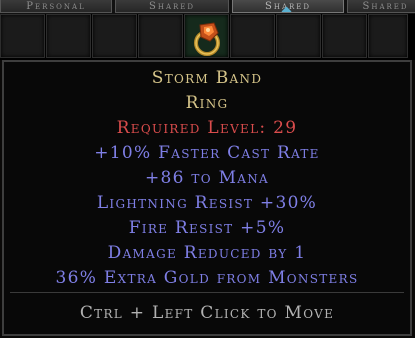 This screenshot has width=415, height=338. I want to click on tab-shared-1: Shared, so click(172, 6).